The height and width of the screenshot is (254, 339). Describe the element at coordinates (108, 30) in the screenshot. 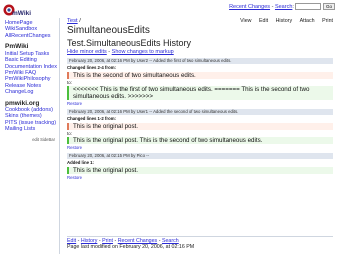

I see `page-title: SimultaneousEdits` at that location.